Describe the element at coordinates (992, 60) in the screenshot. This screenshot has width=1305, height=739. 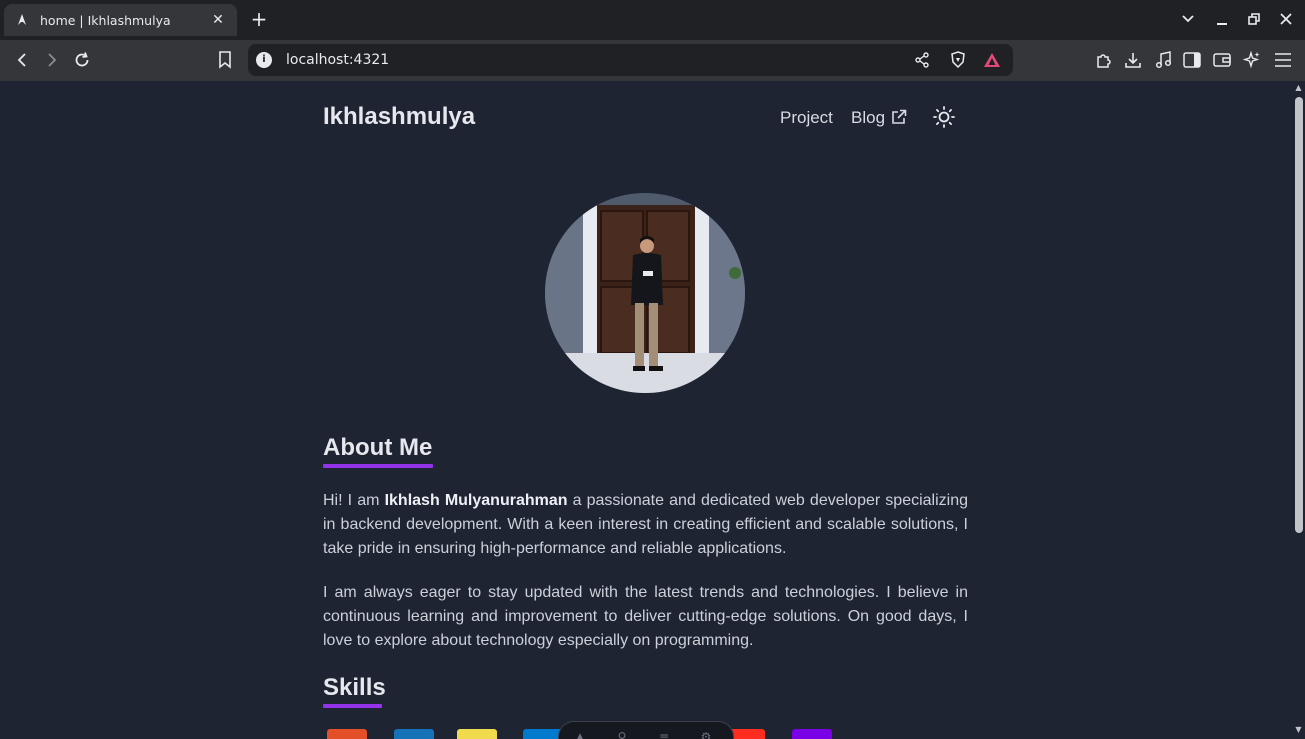
I see `brave-rewards-icon` at that location.